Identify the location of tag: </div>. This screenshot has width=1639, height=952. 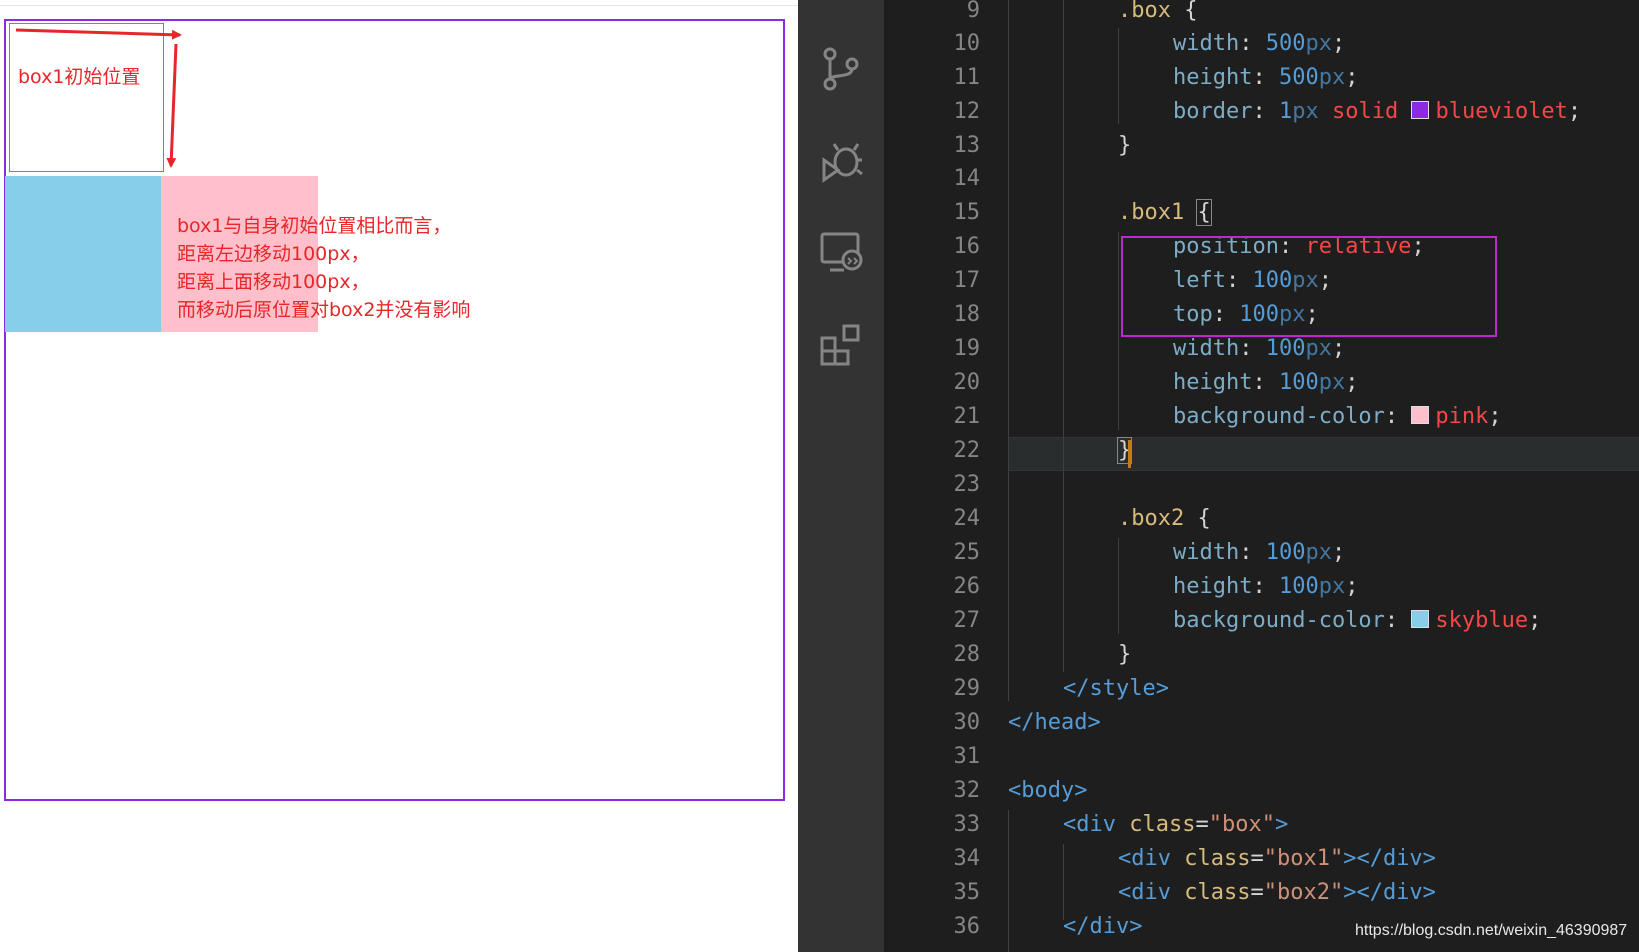
(1103, 926).